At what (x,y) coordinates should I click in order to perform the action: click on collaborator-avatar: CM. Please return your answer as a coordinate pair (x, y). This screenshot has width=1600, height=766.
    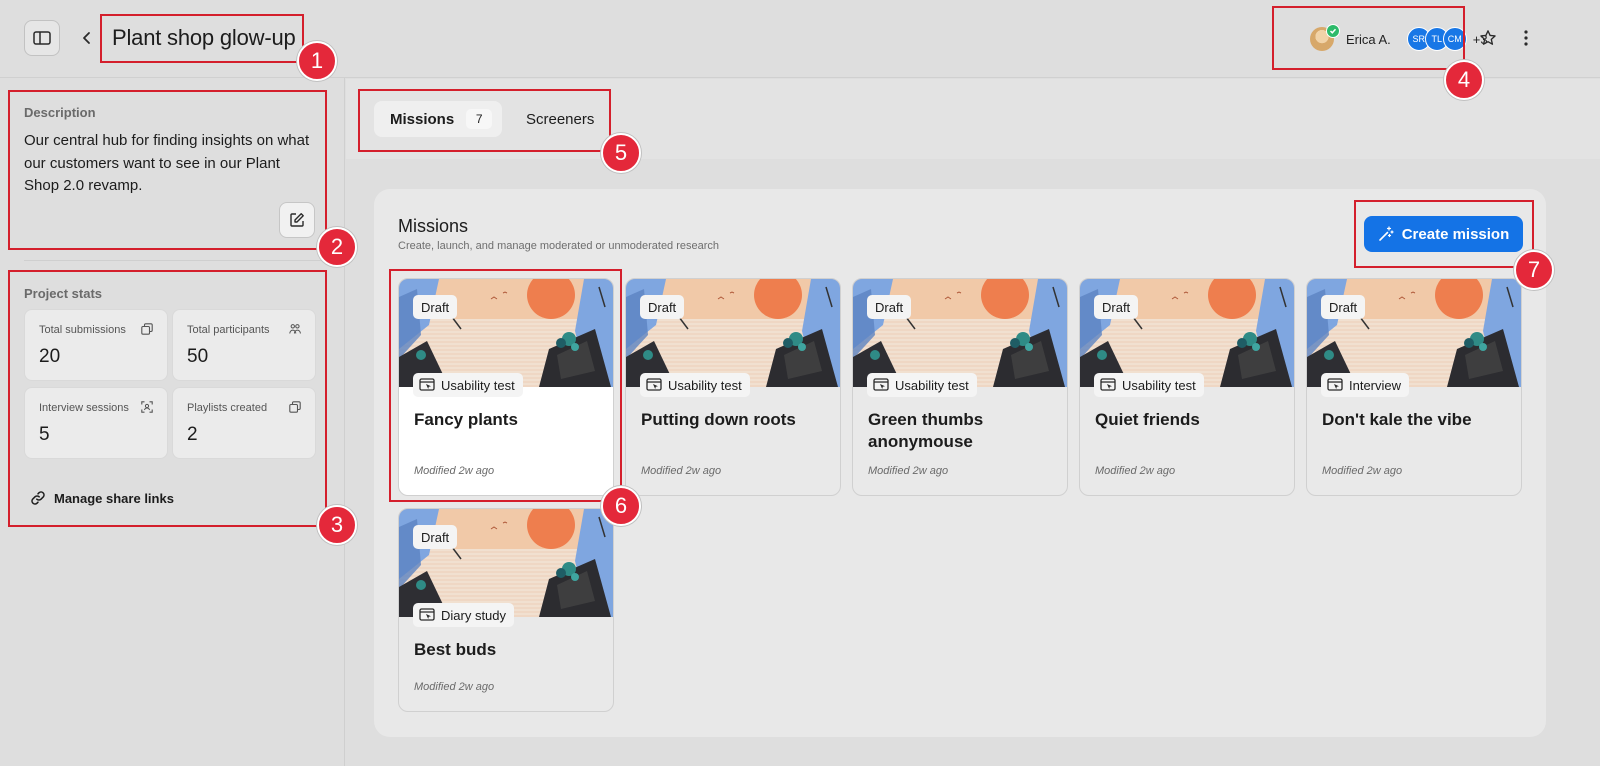
    Looking at the image, I should click on (1454, 39).